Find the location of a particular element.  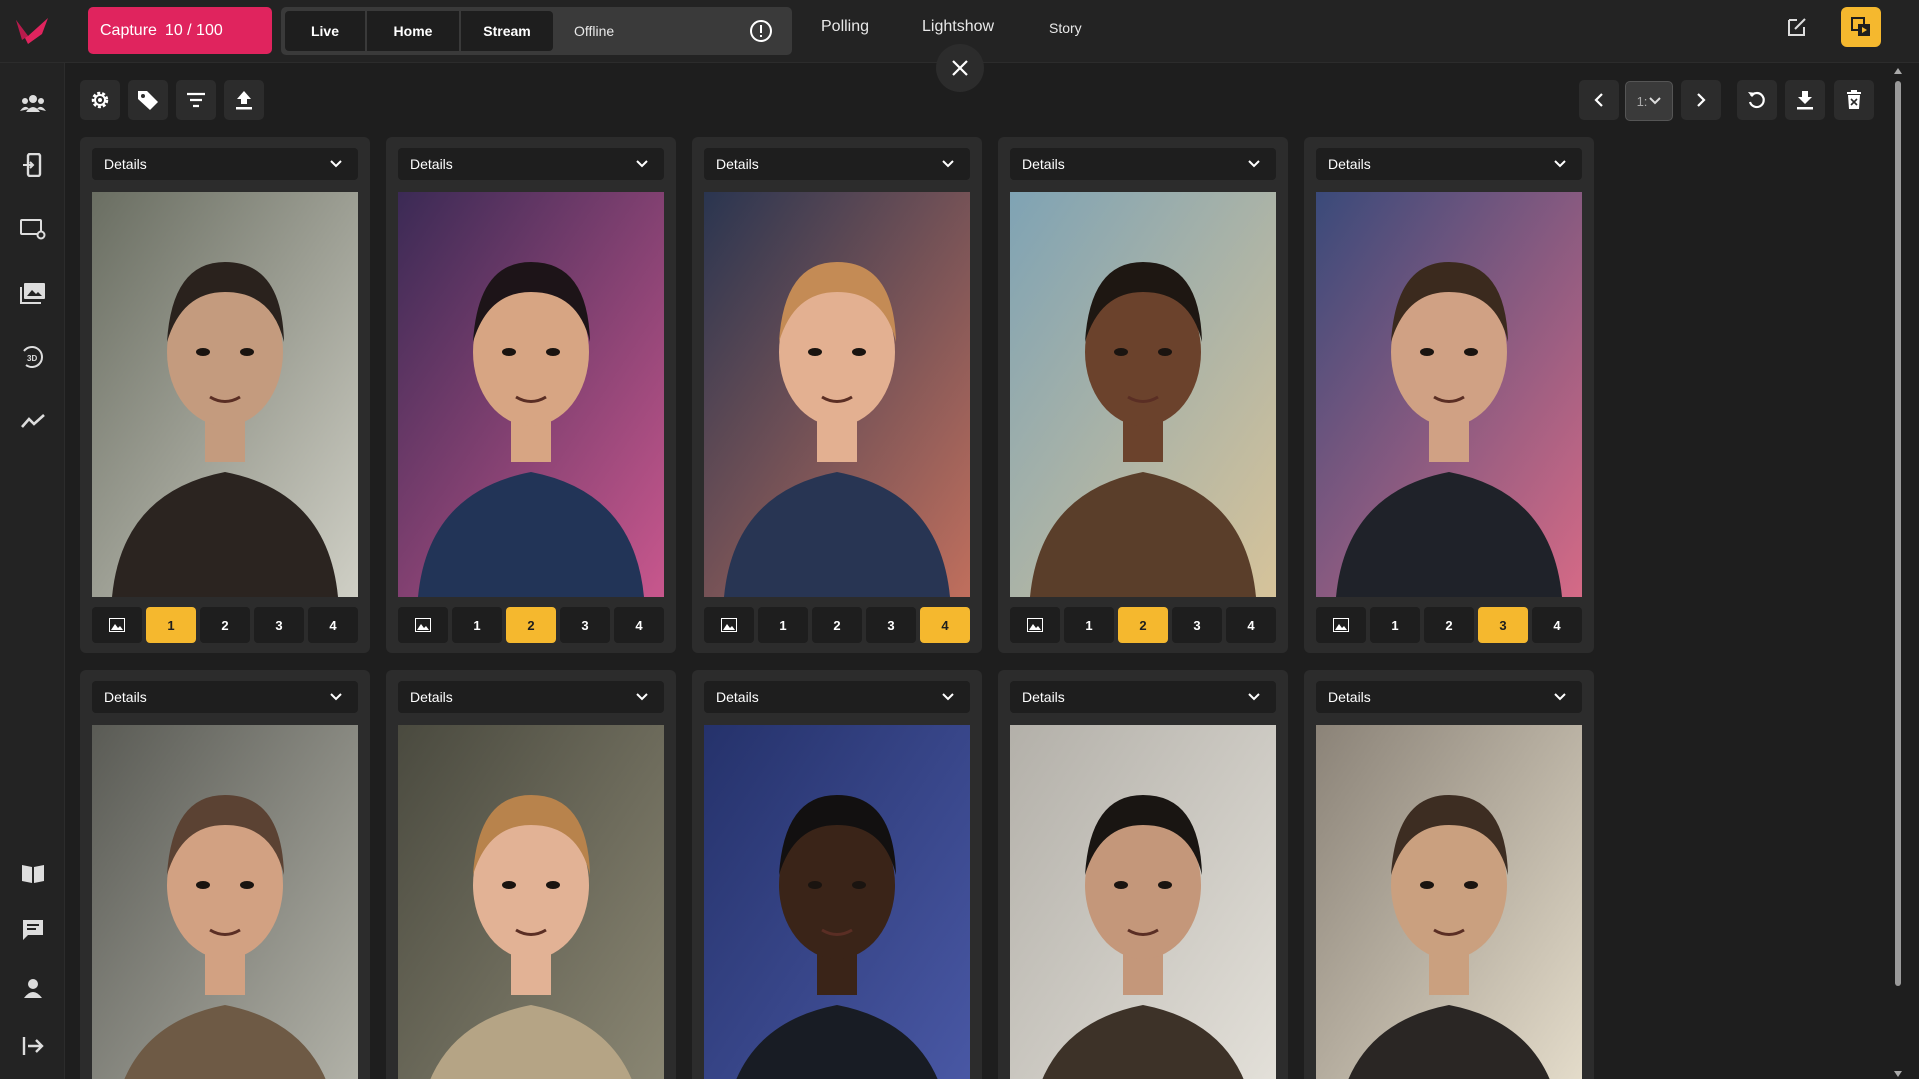

settings-button is located at coordinates (100, 100).